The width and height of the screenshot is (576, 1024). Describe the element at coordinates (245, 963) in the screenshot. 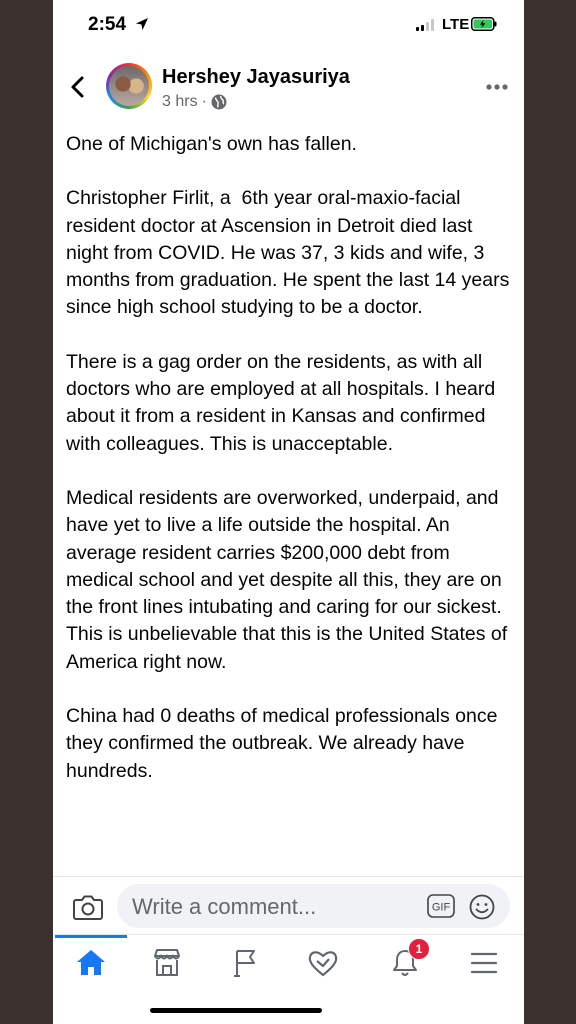

I see `pages-flag-icon` at that location.